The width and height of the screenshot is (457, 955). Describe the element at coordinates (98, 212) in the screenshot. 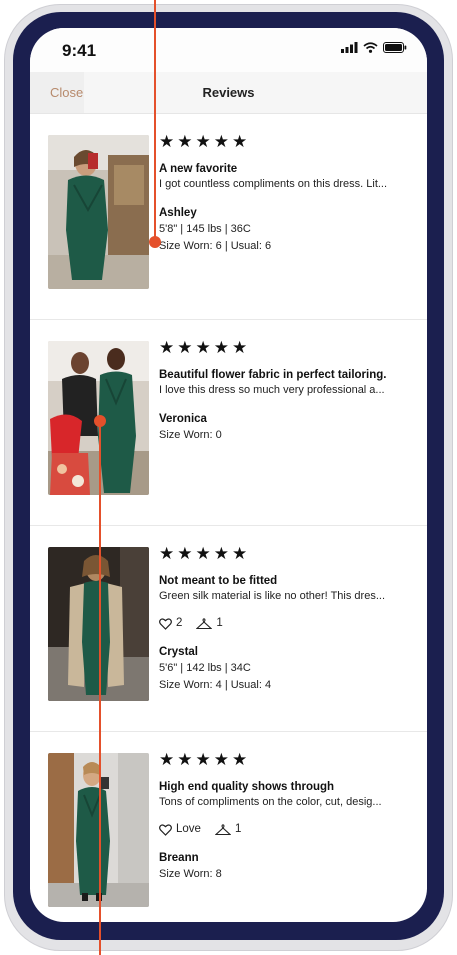

I see `review-photo` at that location.